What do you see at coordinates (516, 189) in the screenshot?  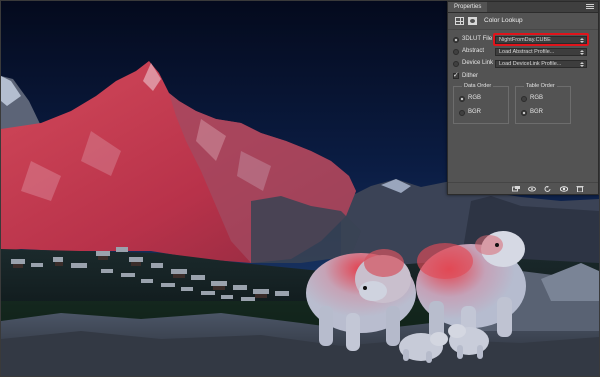 I see `clip-to-layer-icon` at bounding box center [516, 189].